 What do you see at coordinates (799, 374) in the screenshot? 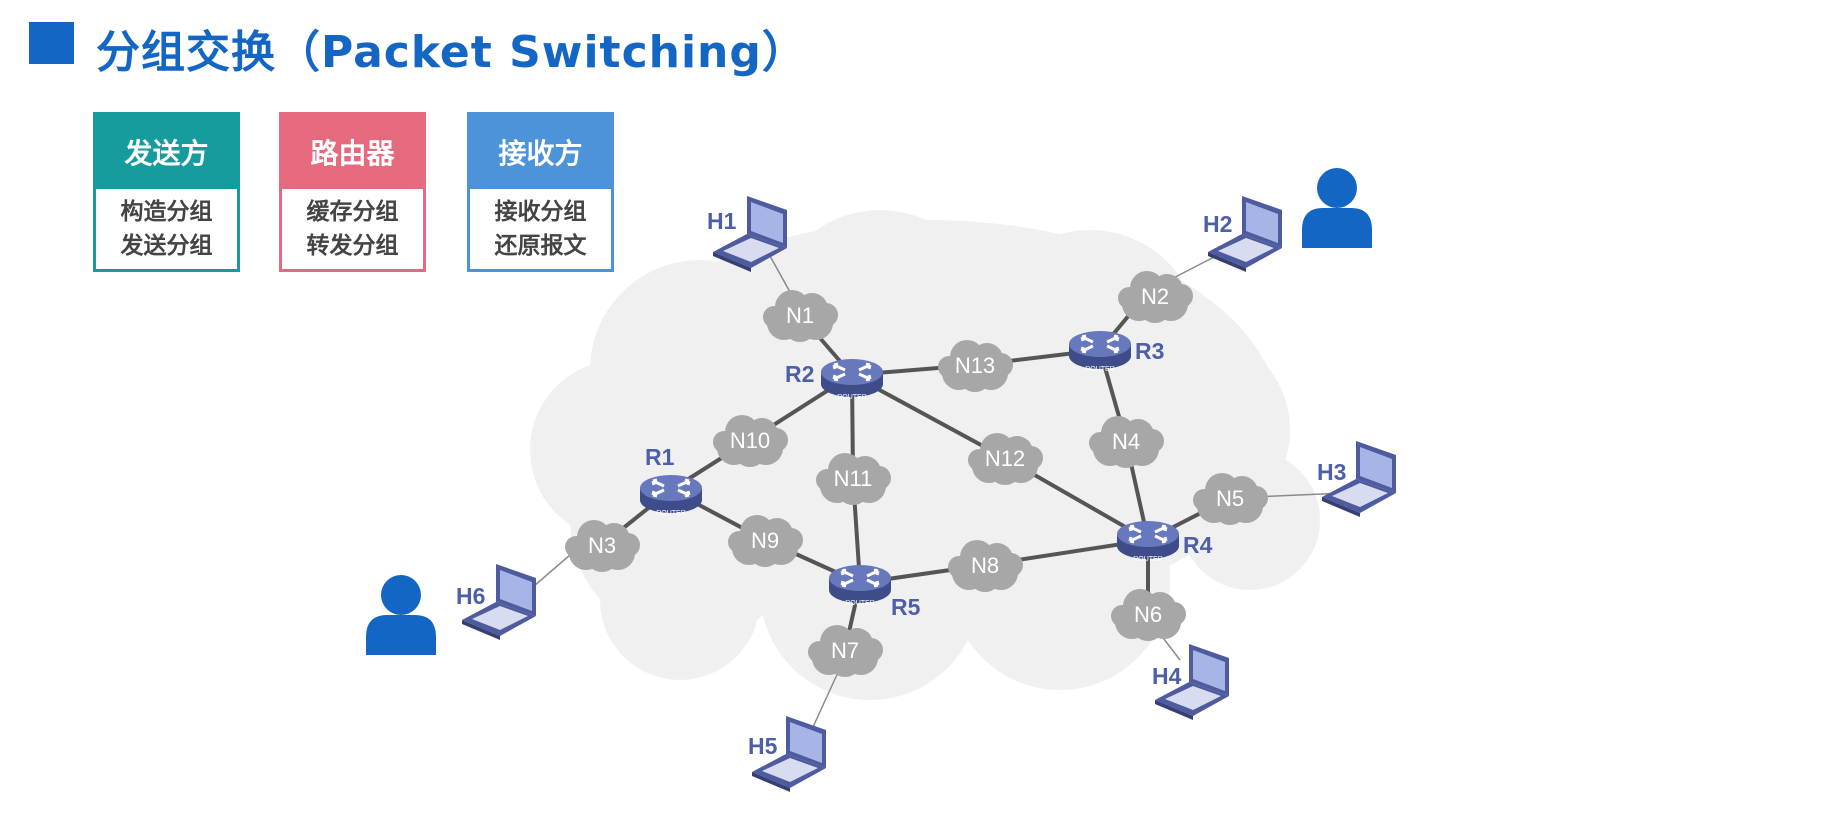
I see `router-label-r2: R2` at bounding box center [799, 374].